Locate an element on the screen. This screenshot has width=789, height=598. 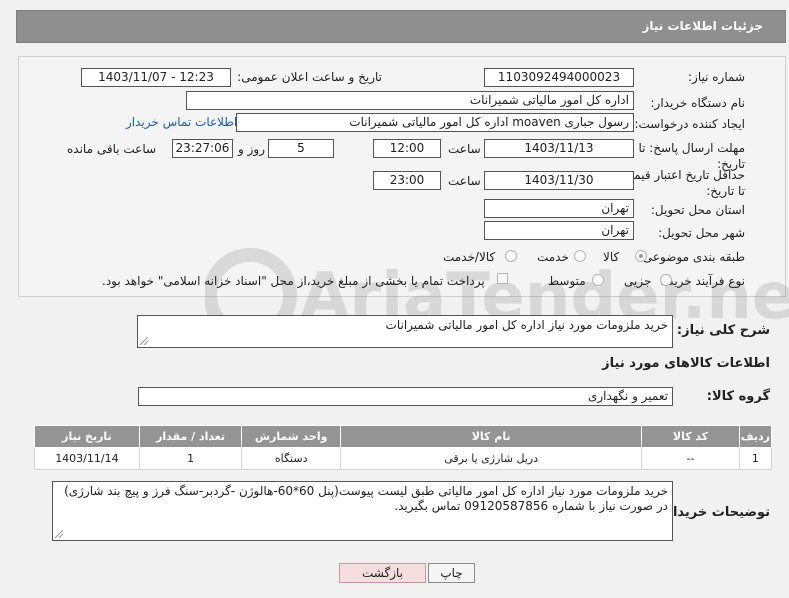
price-time-label: ساعت is located at coordinates (464, 181).